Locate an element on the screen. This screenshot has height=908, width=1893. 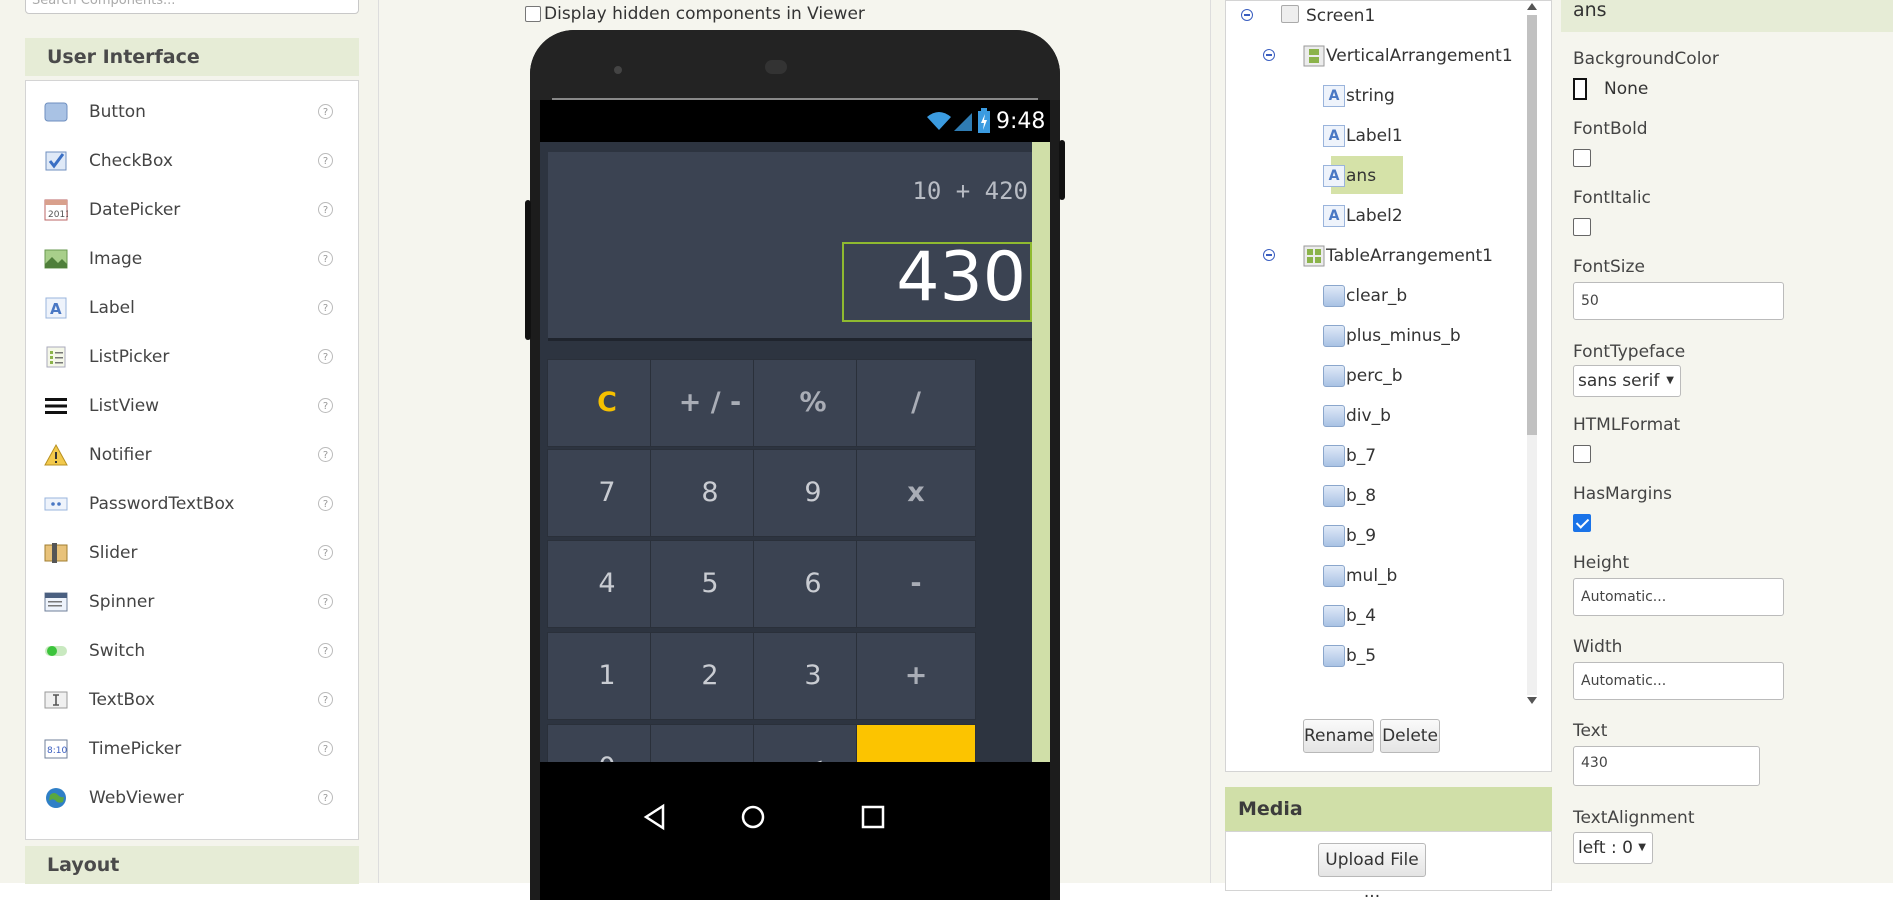
key-4: 4 is located at coordinates (607, 584).